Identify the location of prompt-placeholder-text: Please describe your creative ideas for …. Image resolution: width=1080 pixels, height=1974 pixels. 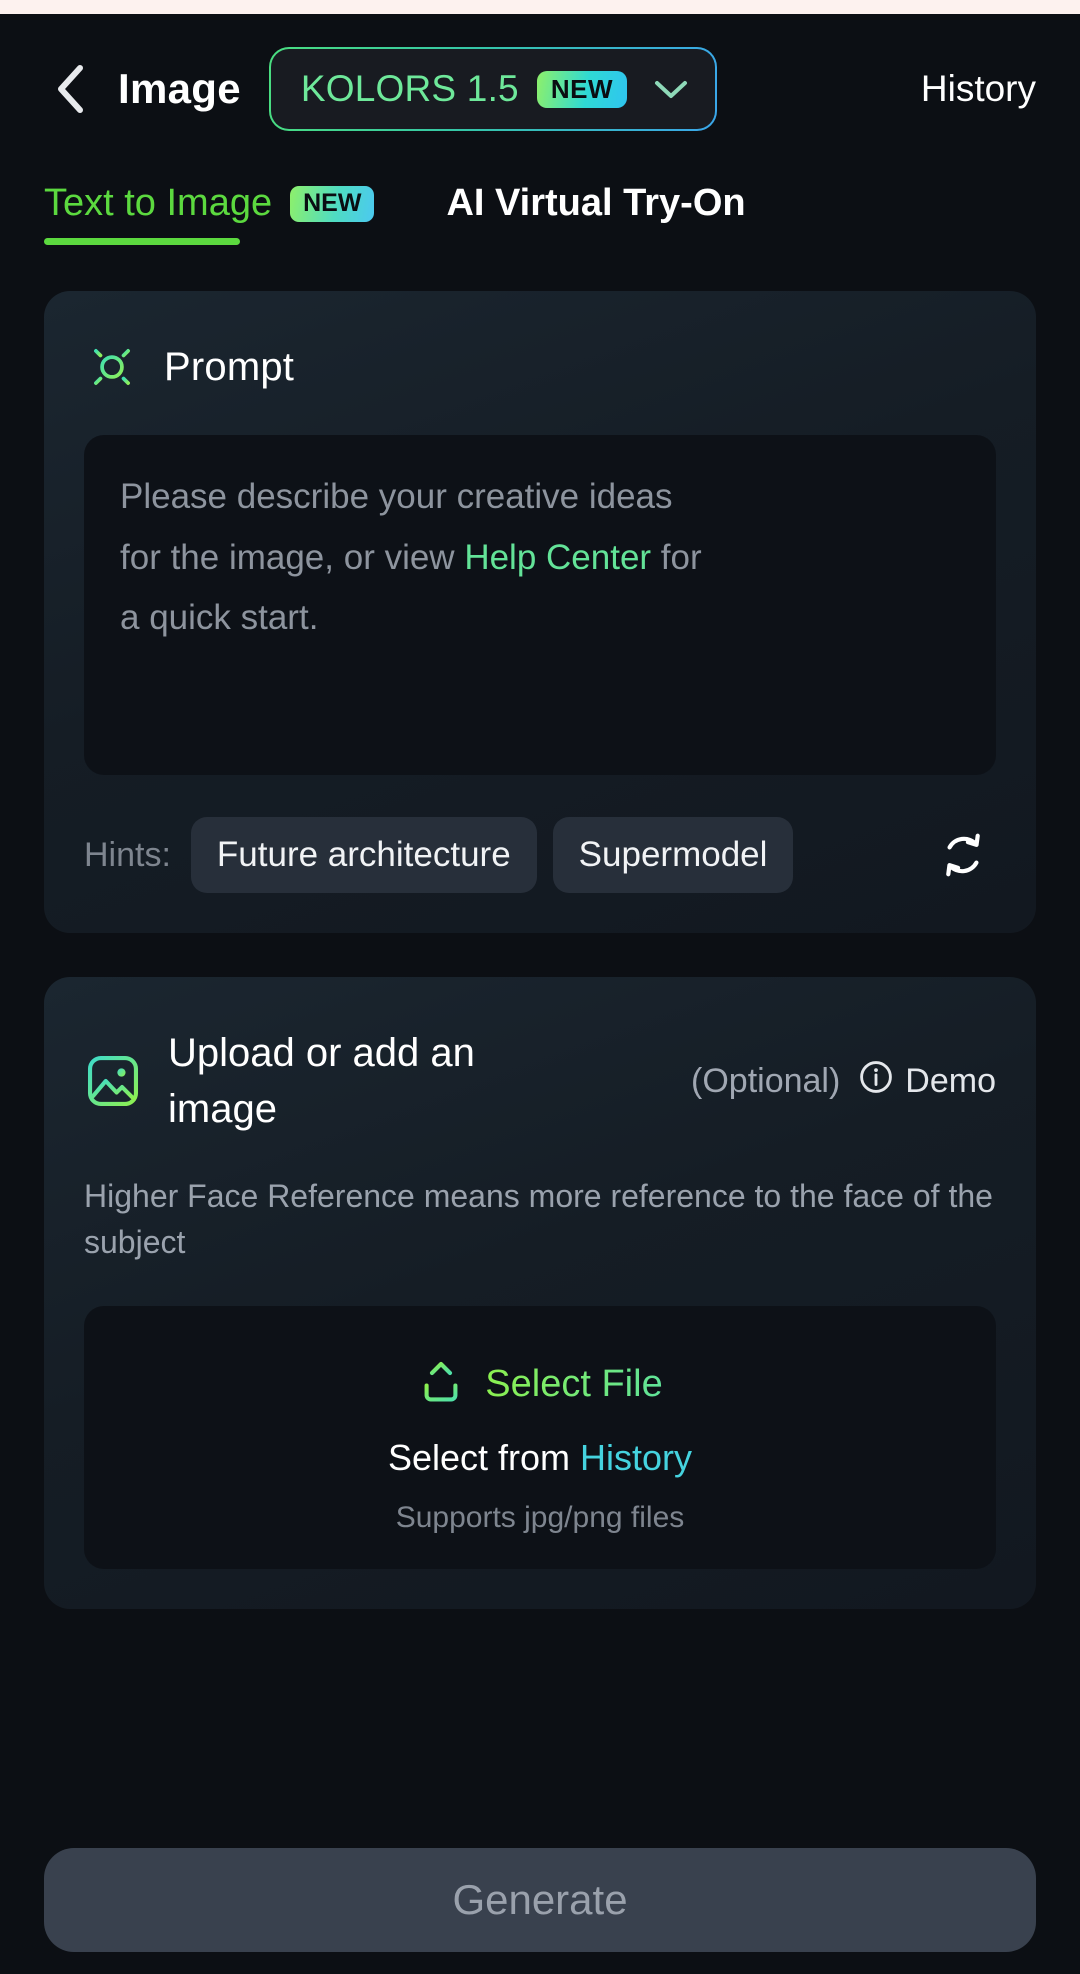
(420, 558).